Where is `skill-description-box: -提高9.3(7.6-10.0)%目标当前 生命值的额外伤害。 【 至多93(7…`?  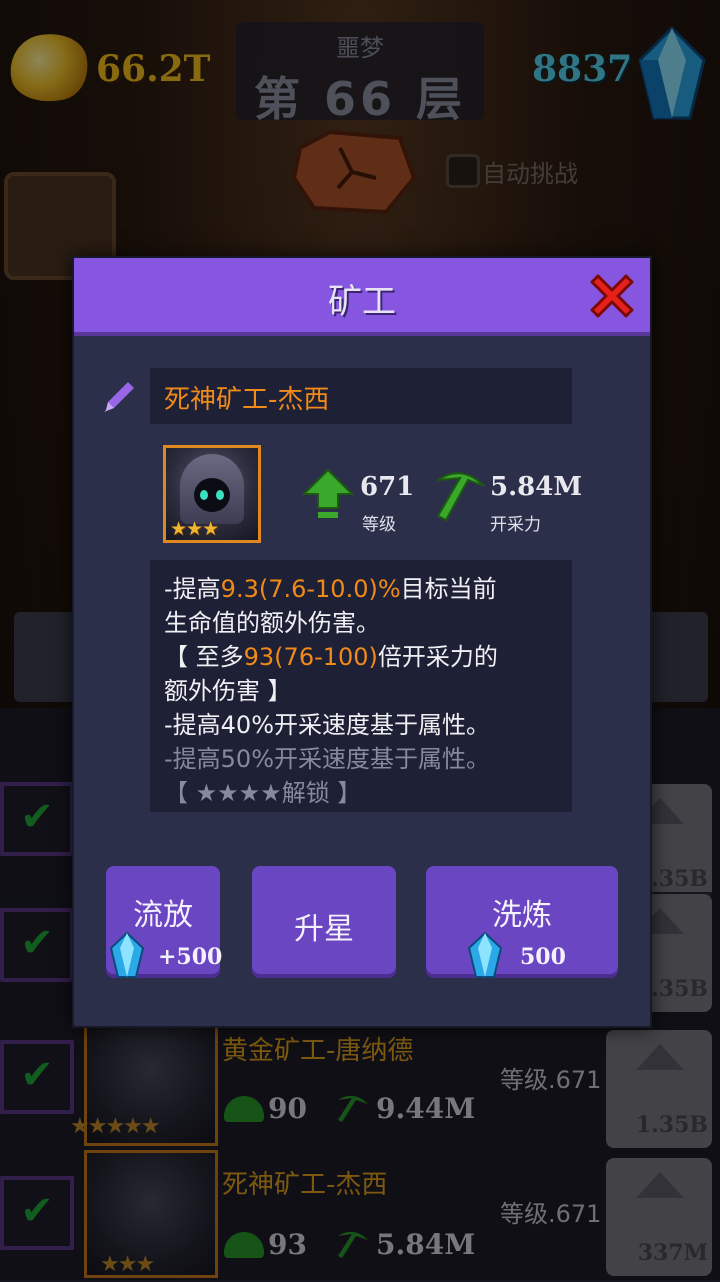
skill-description-box: -提高9.3(7.6-10.0)%目标当前 生命值的额外伤害。 【 至多93(7… is located at coordinates (361, 686).